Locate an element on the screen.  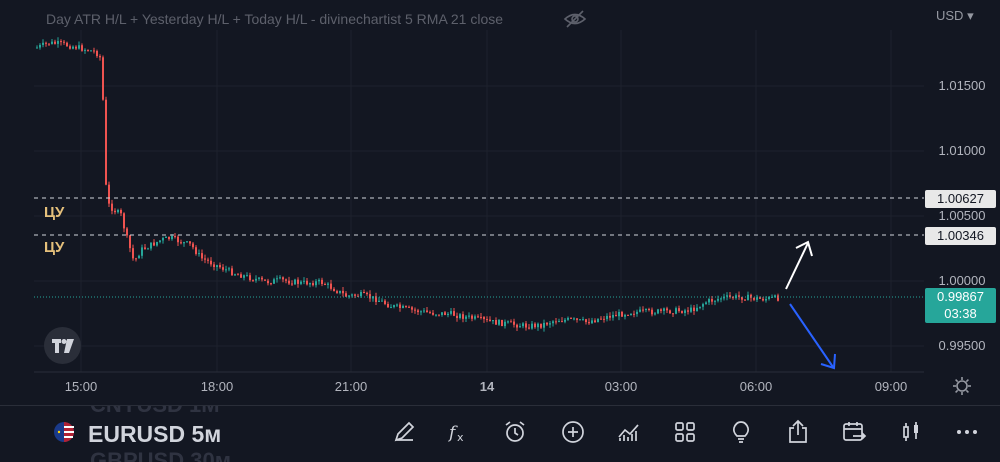
level-price-tag-1: 1.00627 is located at coordinates (960, 199).